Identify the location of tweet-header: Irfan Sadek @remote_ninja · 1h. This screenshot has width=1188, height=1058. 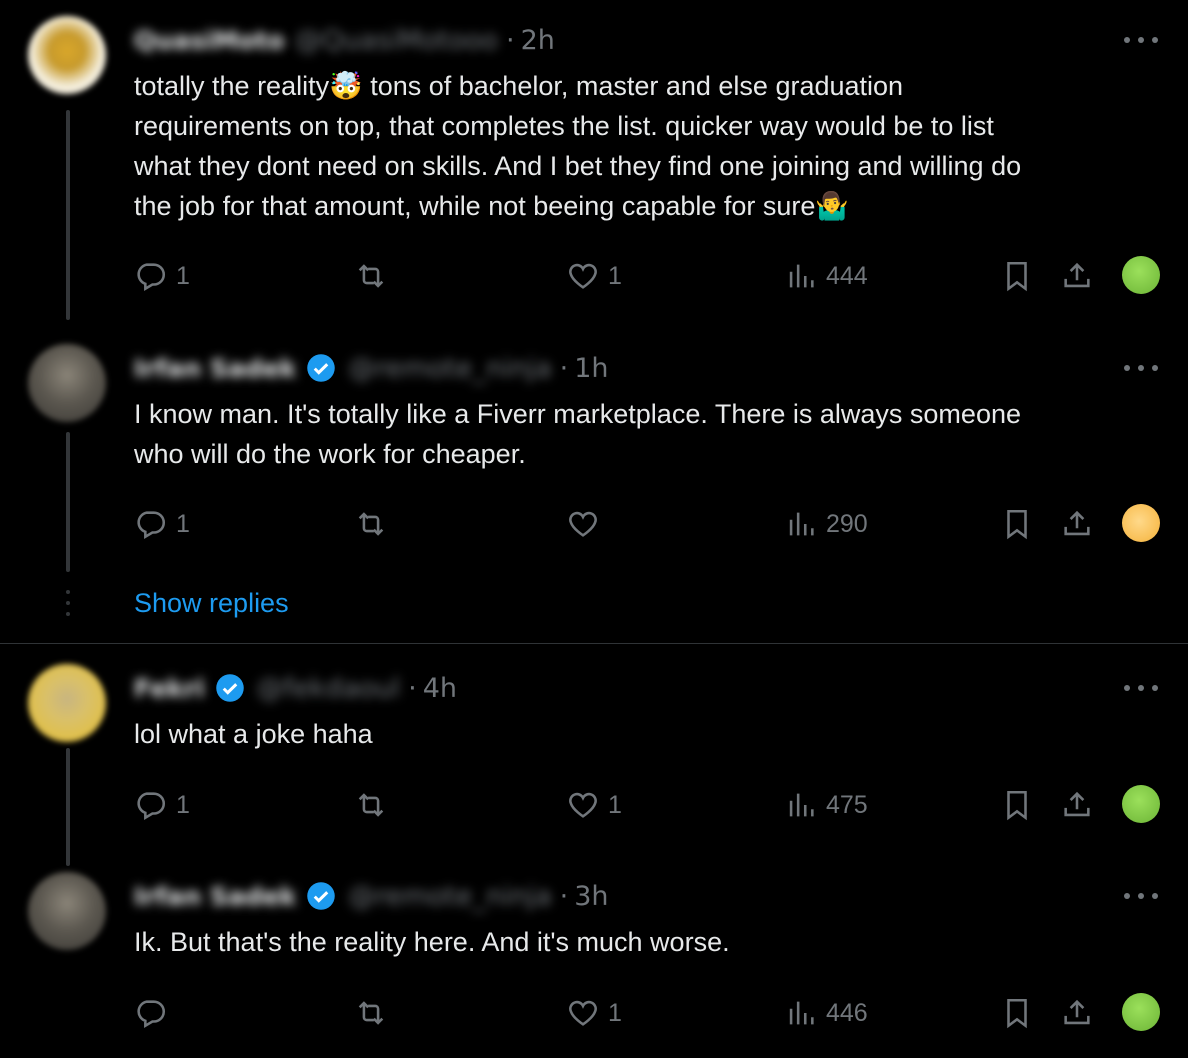
(371, 368).